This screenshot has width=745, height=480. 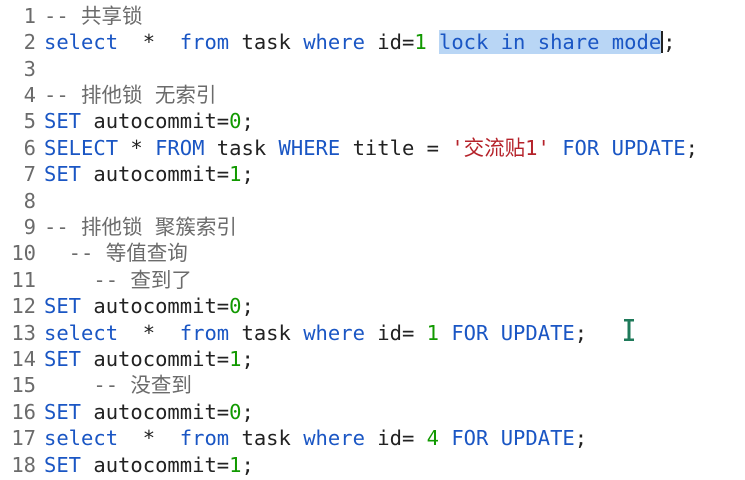 I want to click on line-number: 13, so click(x=23, y=333).